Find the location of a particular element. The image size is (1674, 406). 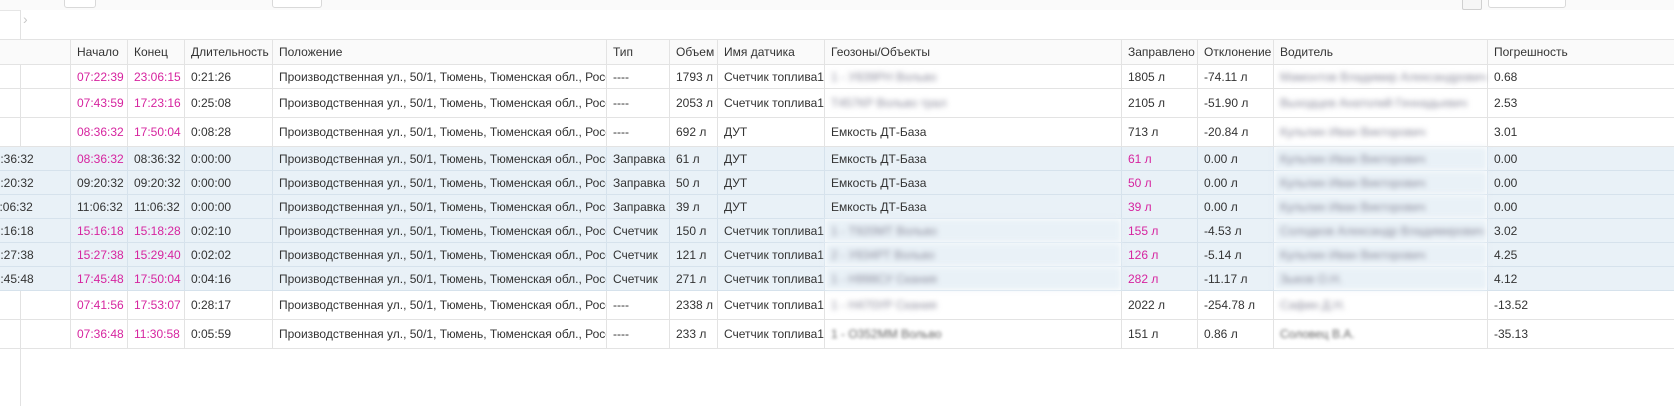

toolbar-field-right is located at coordinates (1527, 4).